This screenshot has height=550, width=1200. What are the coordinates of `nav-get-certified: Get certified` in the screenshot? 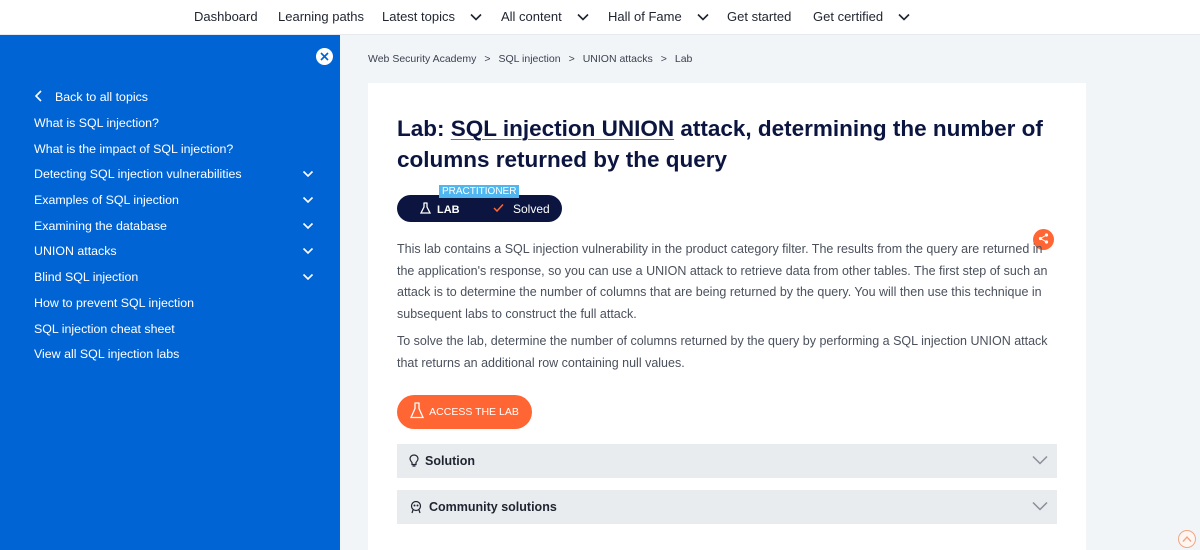 It's located at (862, 16).